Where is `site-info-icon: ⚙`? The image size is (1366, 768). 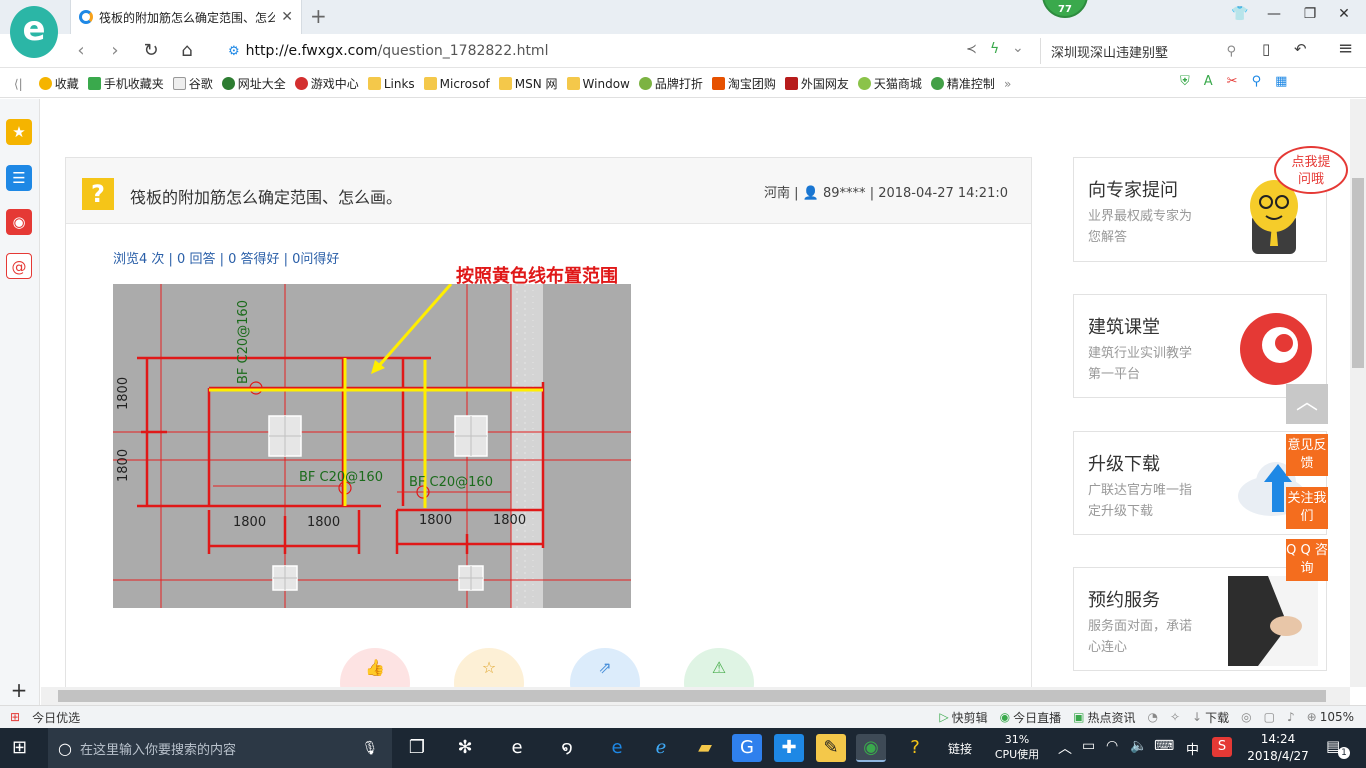
site-info-icon: ⚙ is located at coordinates (234, 51).